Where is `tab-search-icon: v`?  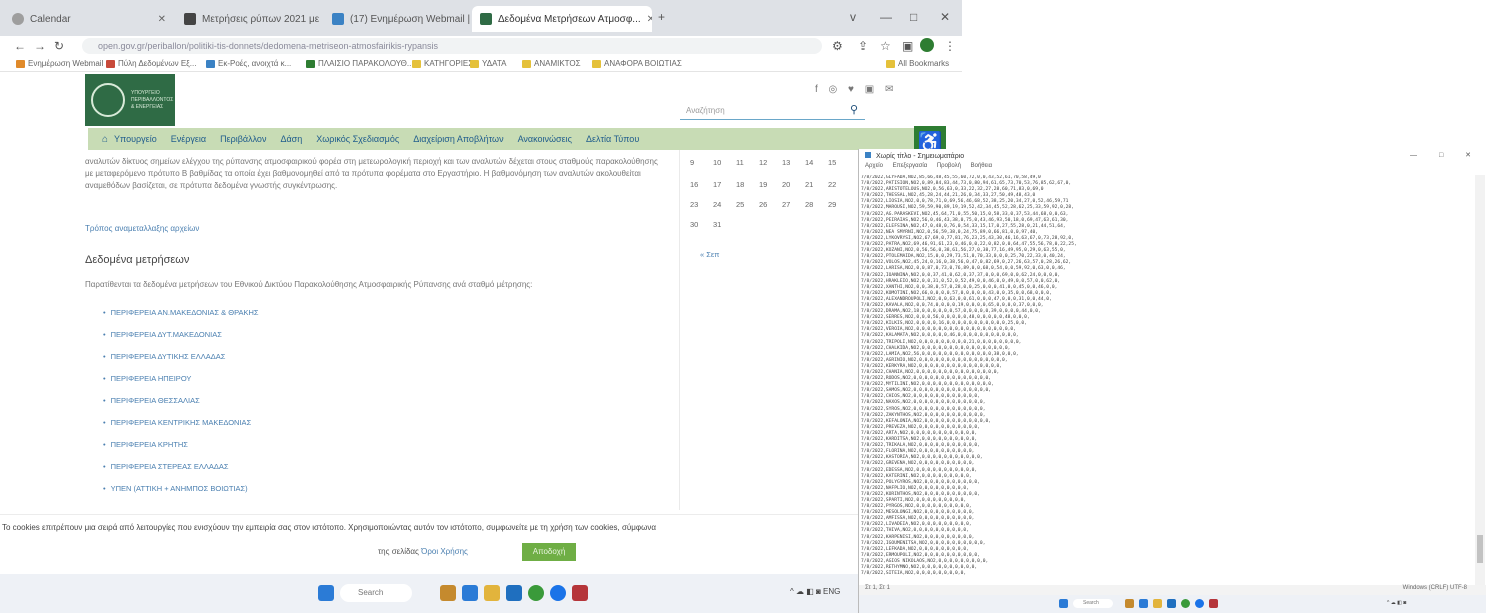
tab-search-icon: v is located at coordinates (853, 17).